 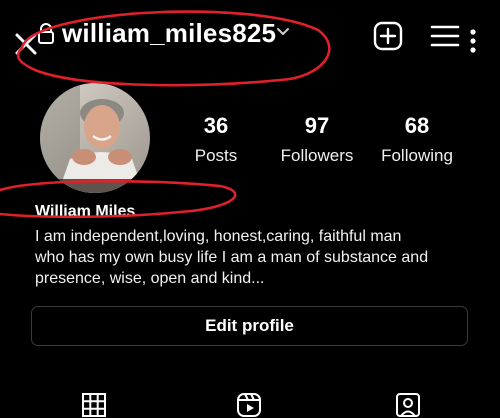 I want to click on edit-profile-button: Edit profile, so click(x=249, y=326).